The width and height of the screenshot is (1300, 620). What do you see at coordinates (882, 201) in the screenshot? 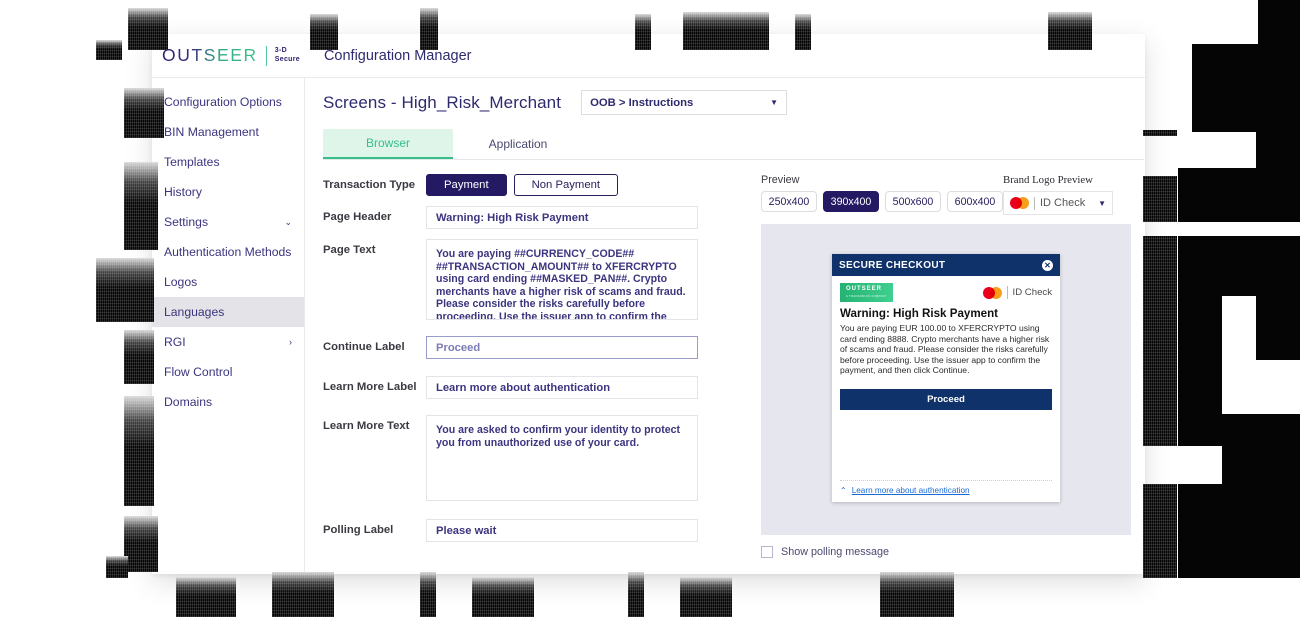
I see `preview-size-buttons: 250x400 390x400 500x600 600x400` at bounding box center [882, 201].